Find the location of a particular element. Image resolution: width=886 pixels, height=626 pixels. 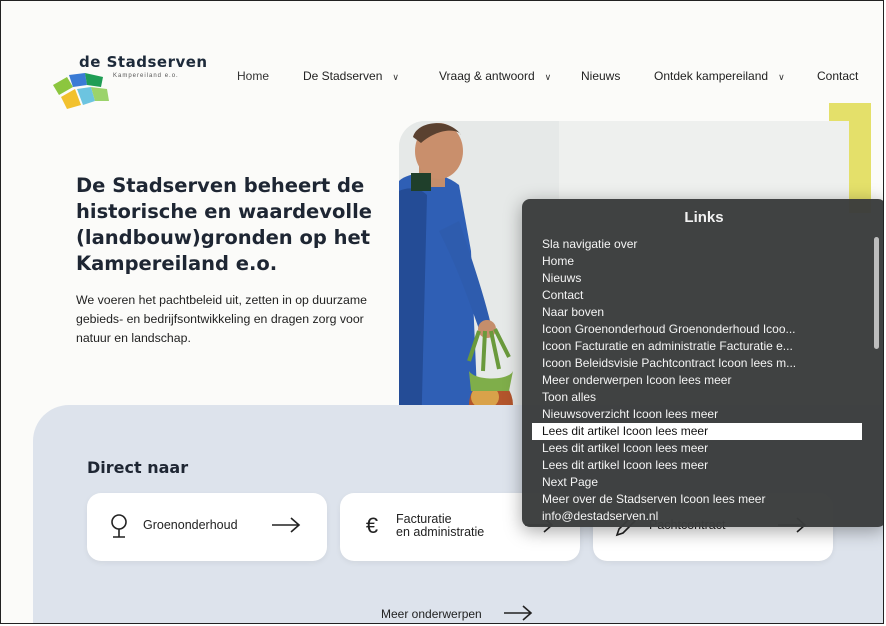

nav-item-ontdek-kampereiland: Ontdek kampereiland ∨ is located at coordinates (719, 76).